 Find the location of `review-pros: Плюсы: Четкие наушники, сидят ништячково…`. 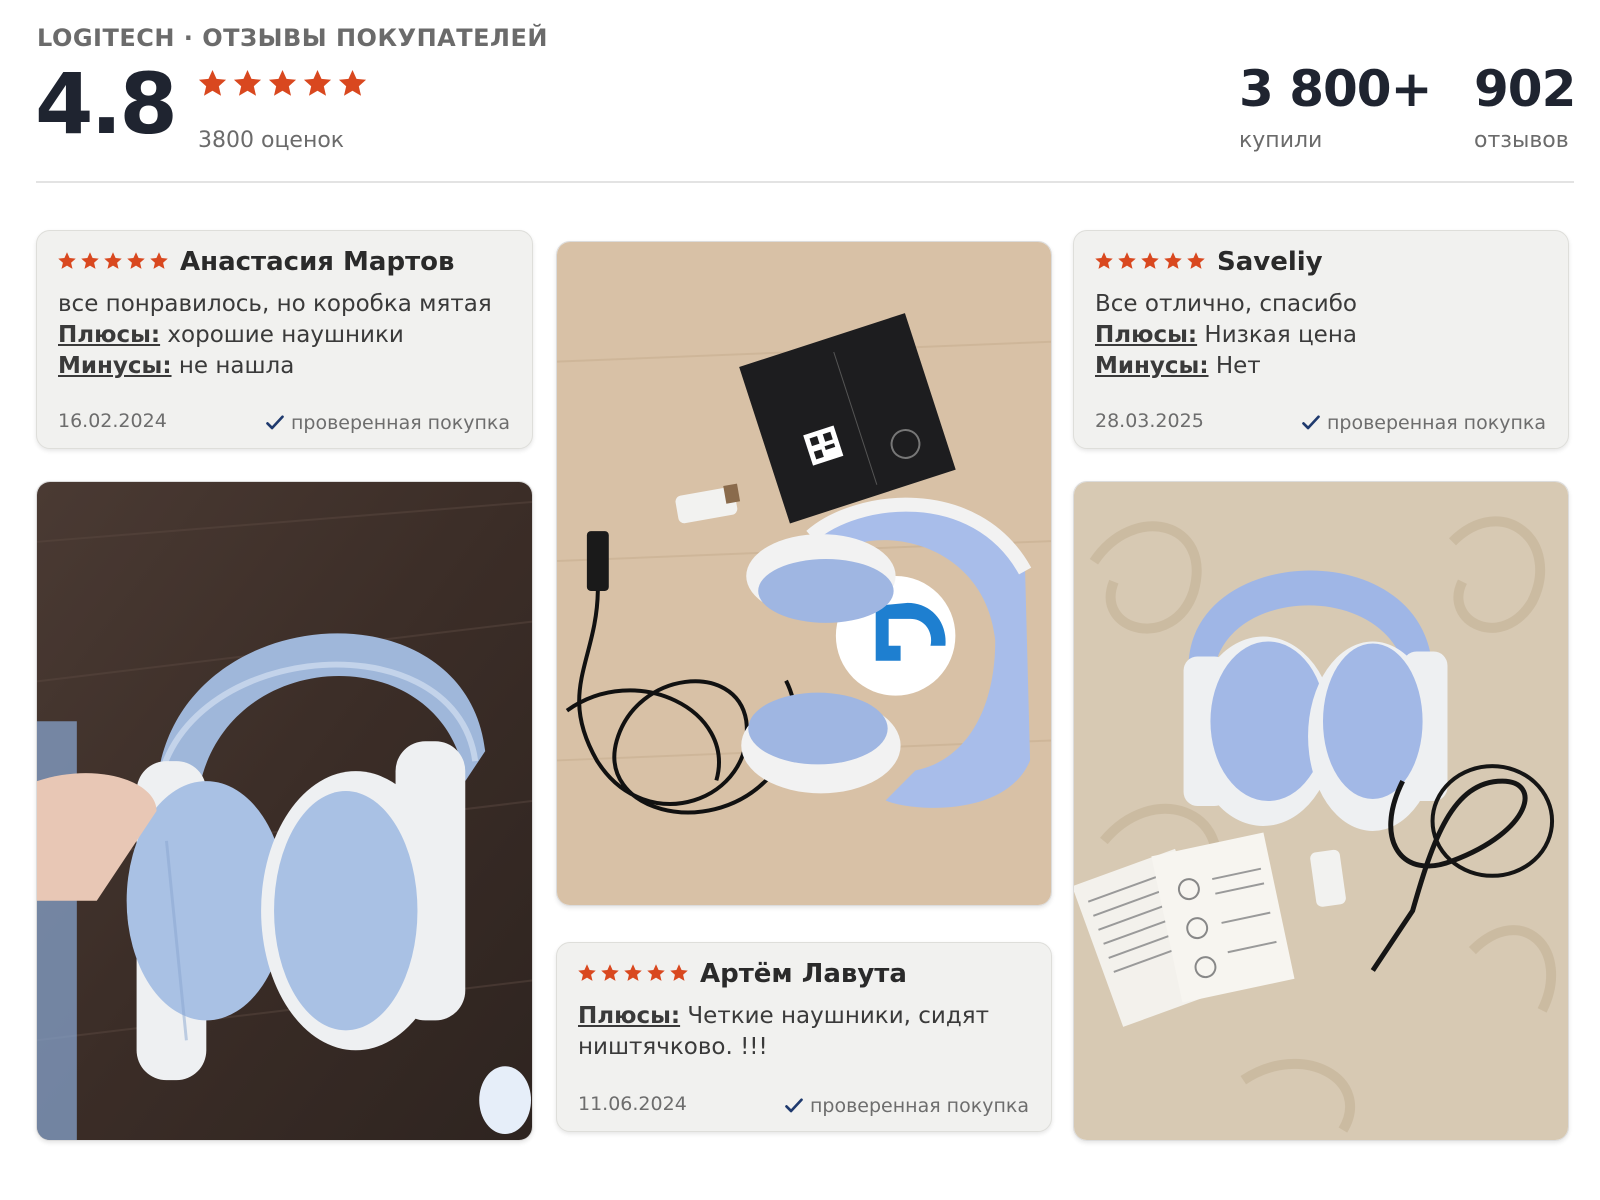

review-pros: Плюсы: Четкие наушники, сидят ништячково… is located at coordinates (805, 1032).